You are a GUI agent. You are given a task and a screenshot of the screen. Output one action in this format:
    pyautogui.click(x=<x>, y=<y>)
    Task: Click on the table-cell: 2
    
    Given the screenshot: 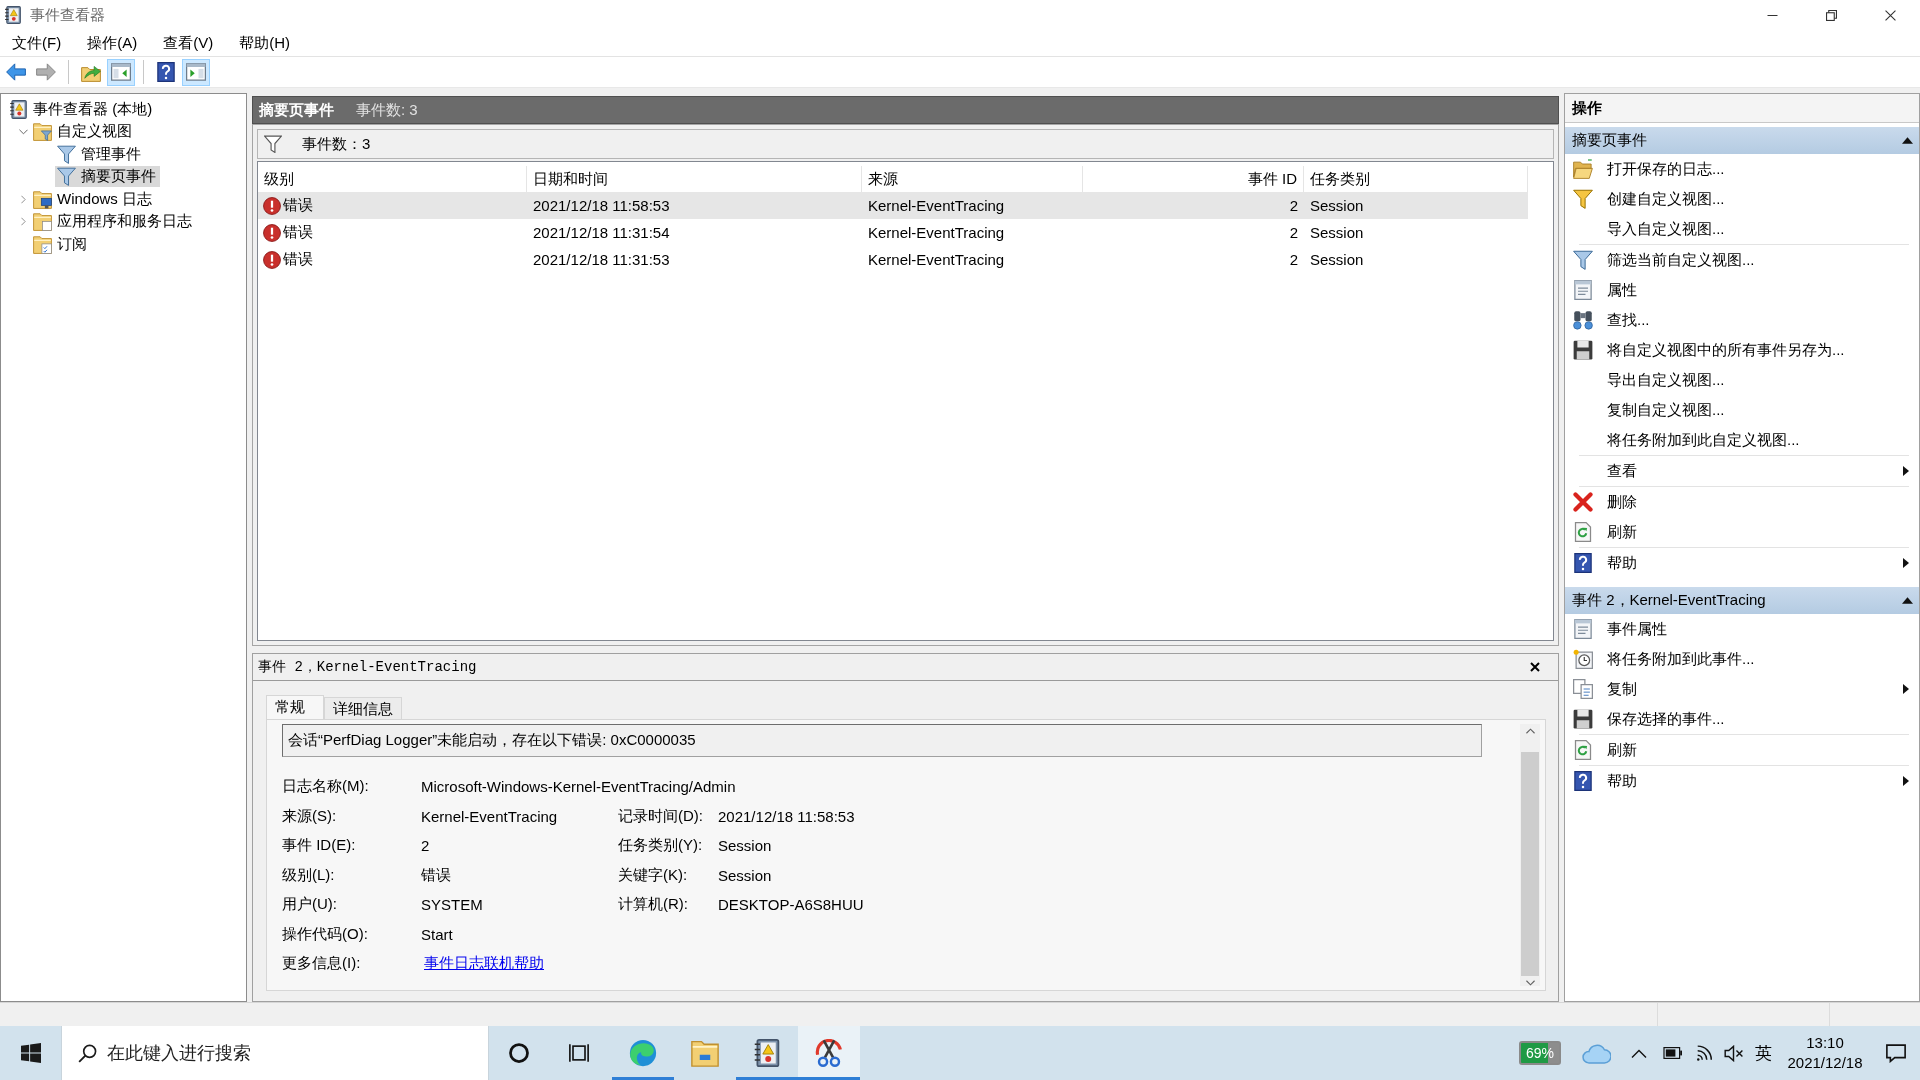 What is the action you would take?
    pyautogui.click(x=1293, y=232)
    